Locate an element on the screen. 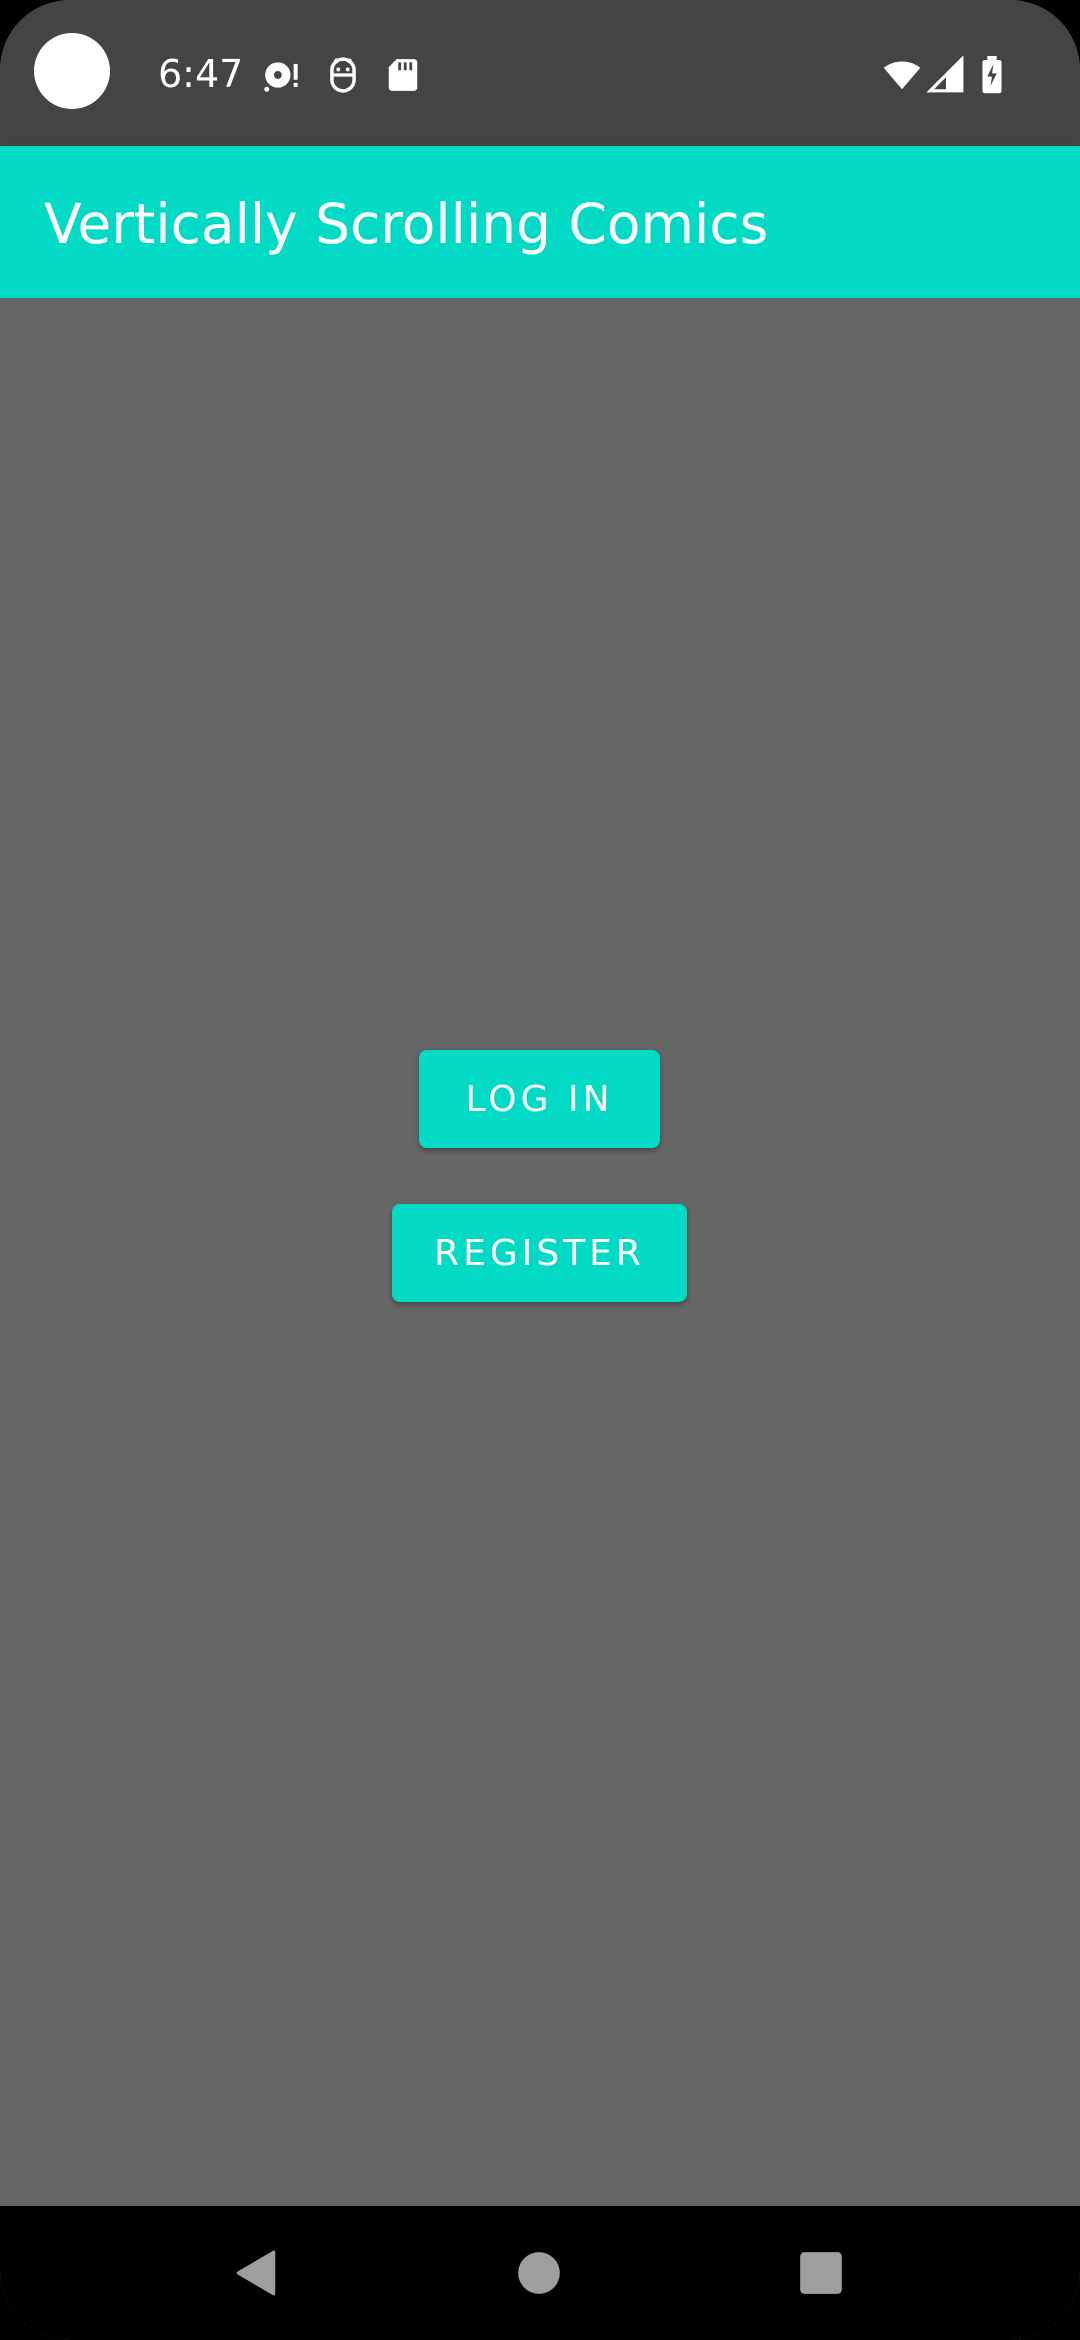 Image resolution: width=1080 pixels, height=2340 pixels. navigation-bar is located at coordinates (540, 2273).